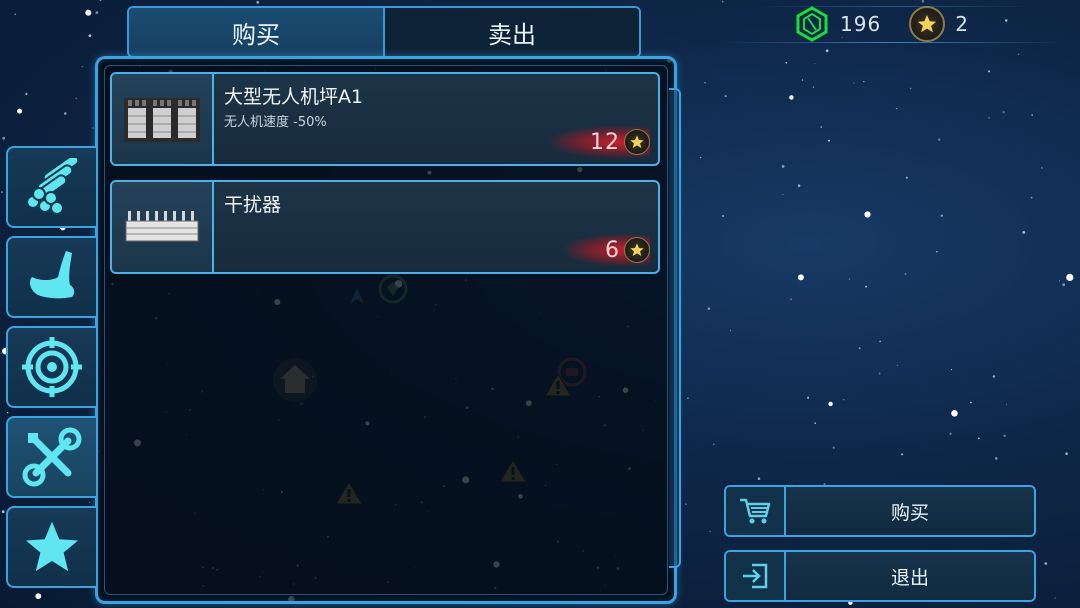 The width and height of the screenshot is (1080, 608). What do you see at coordinates (675, 328) in the screenshot?
I see `panel-scroll-rail` at bounding box center [675, 328].